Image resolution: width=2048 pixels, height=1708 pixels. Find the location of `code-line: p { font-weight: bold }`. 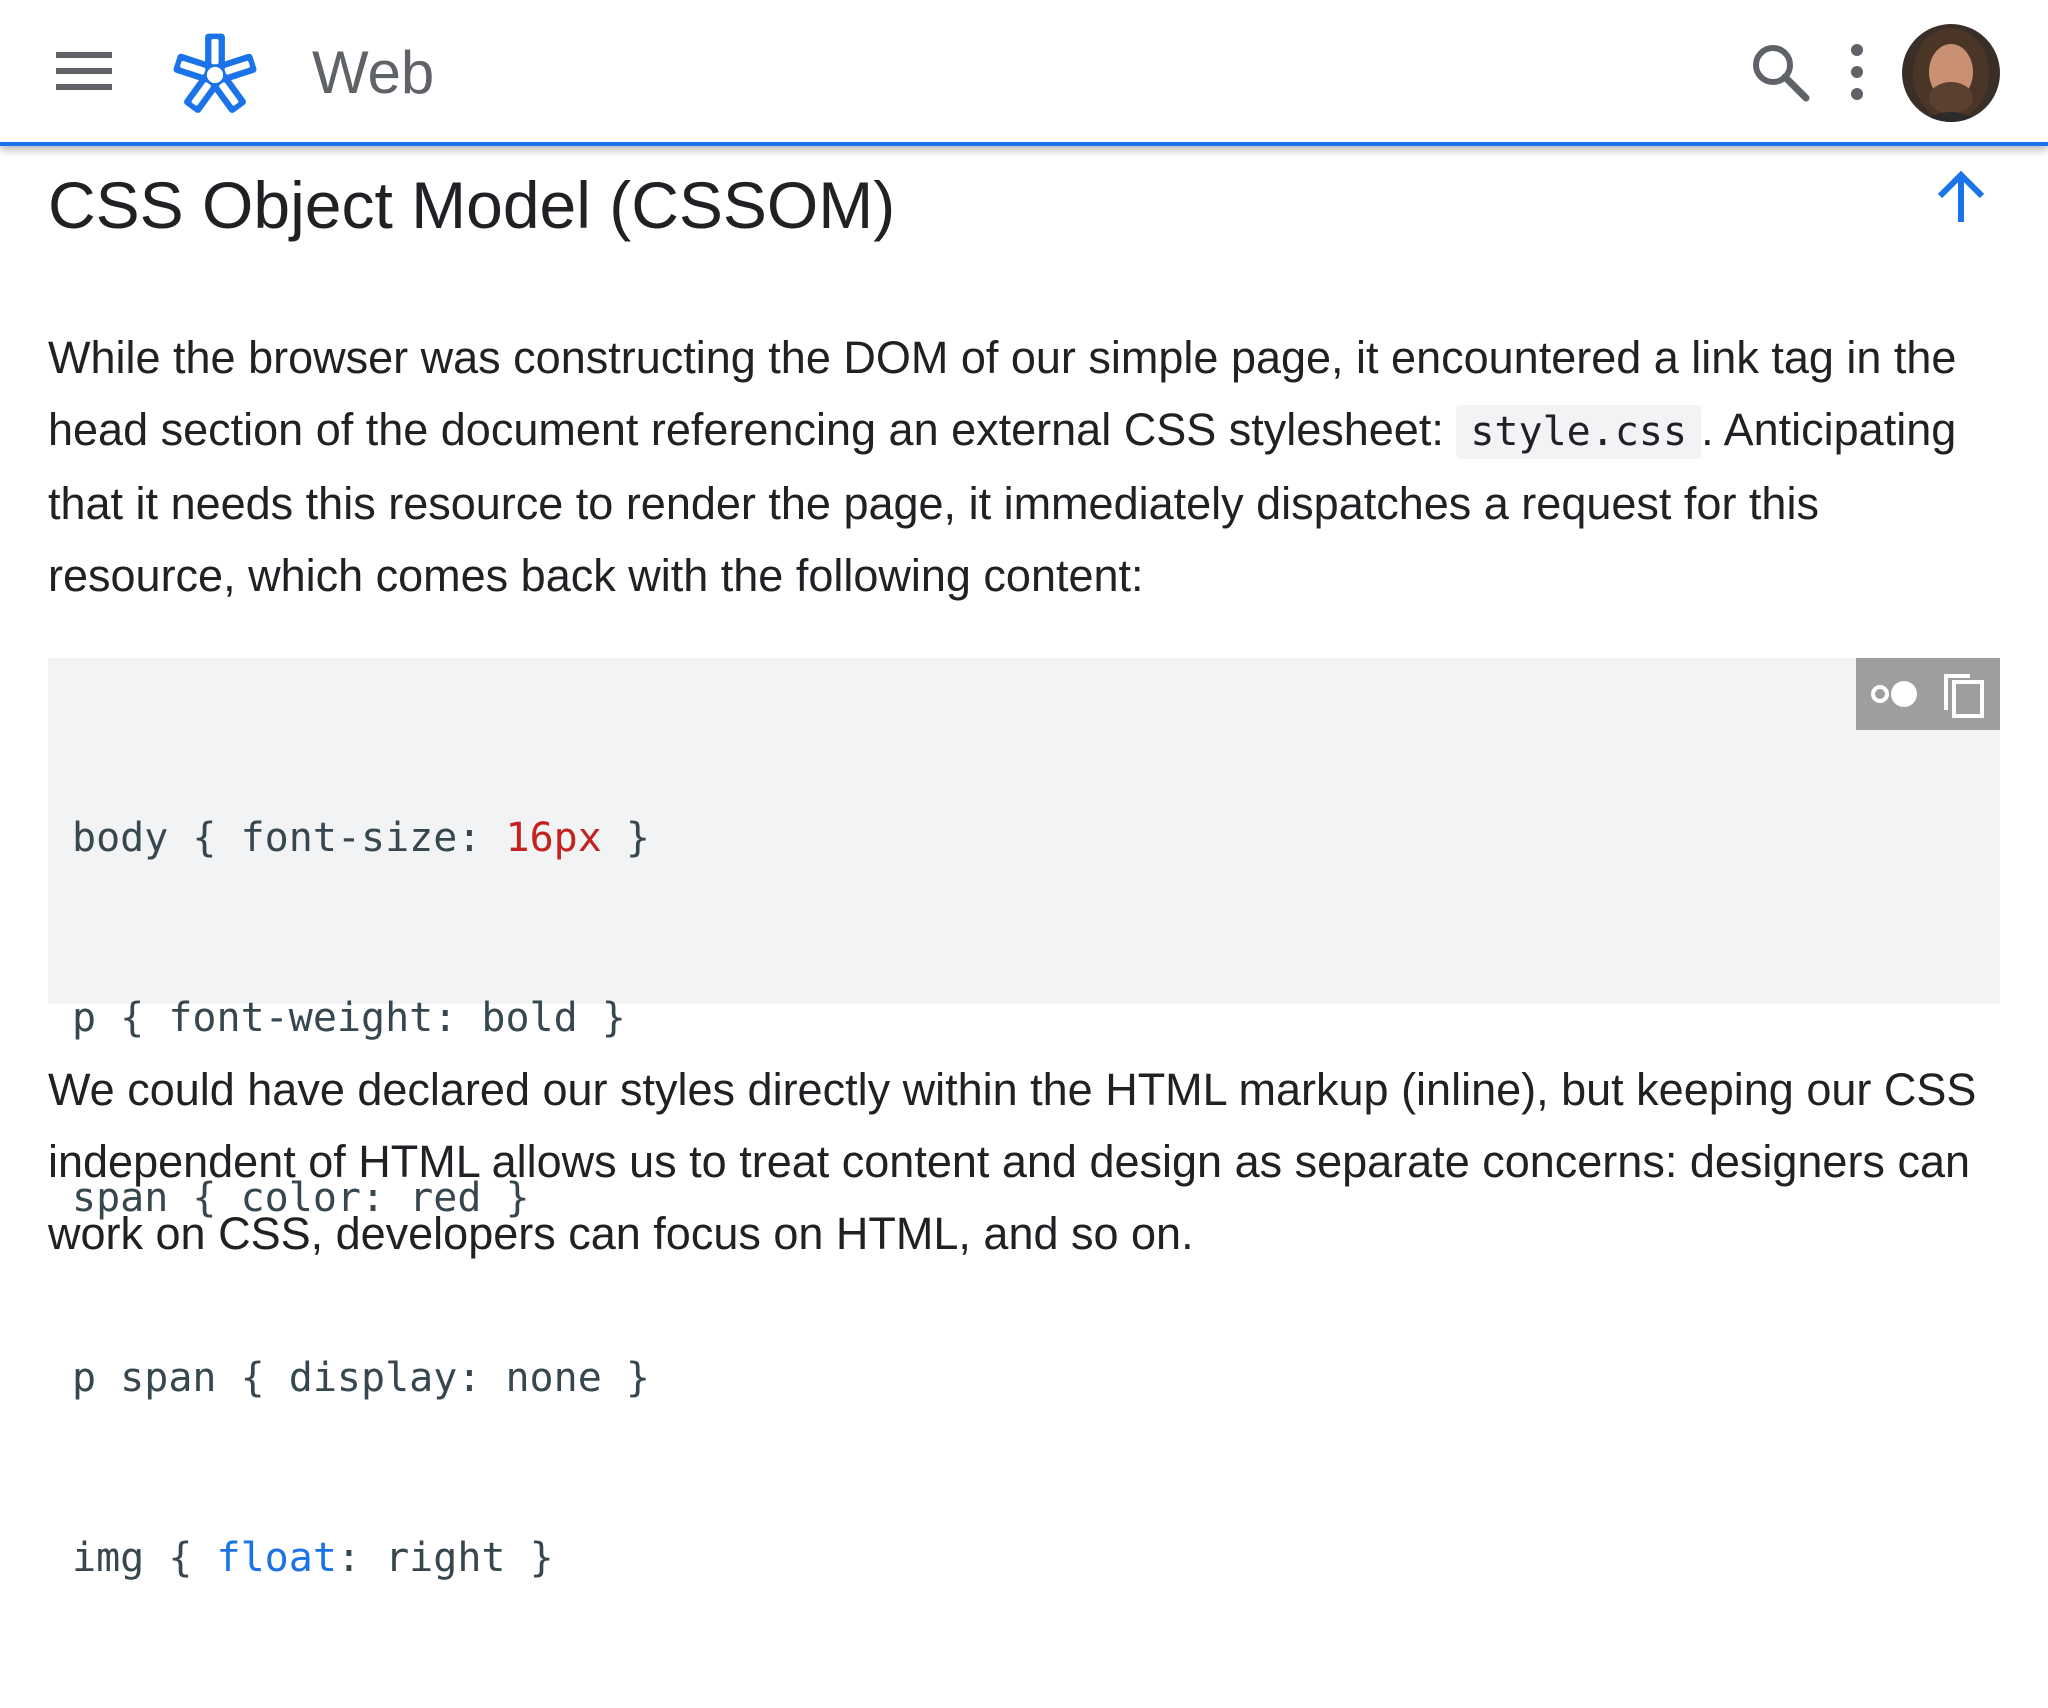

code-line: p { font-weight: bold } is located at coordinates (361, 1018).